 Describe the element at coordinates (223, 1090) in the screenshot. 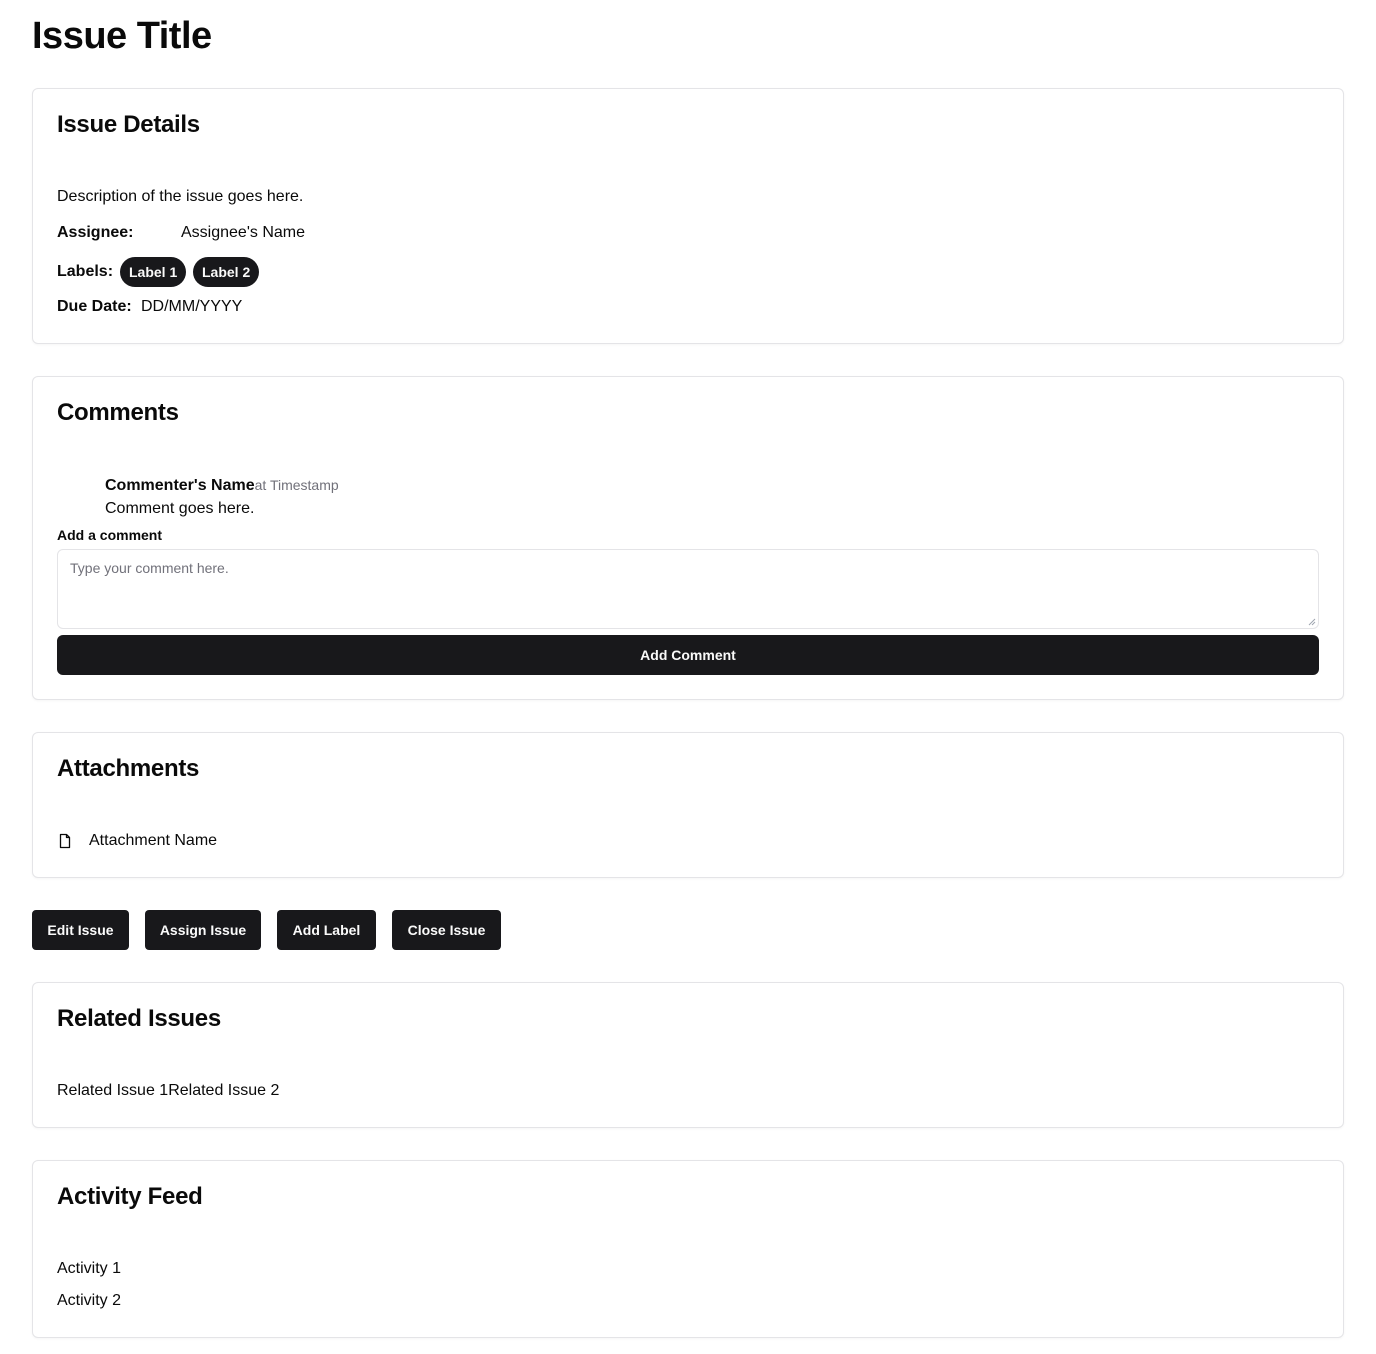

I see `related-issue-link: Related Issue 2` at that location.